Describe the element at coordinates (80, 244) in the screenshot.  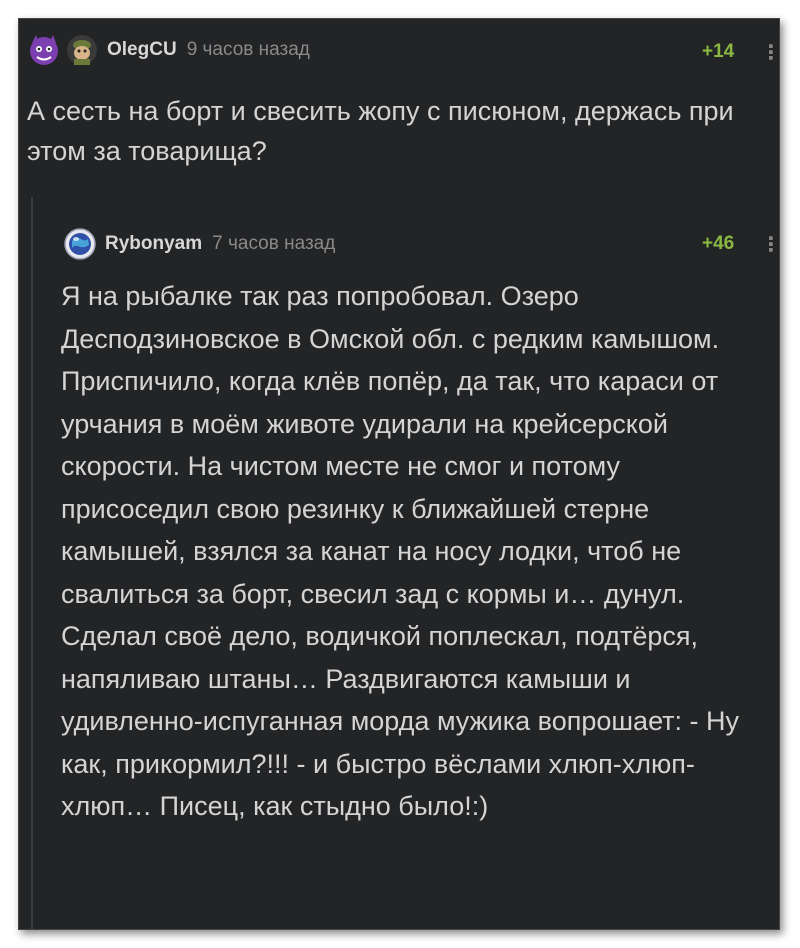
I see `globe-avatar-icon` at that location.